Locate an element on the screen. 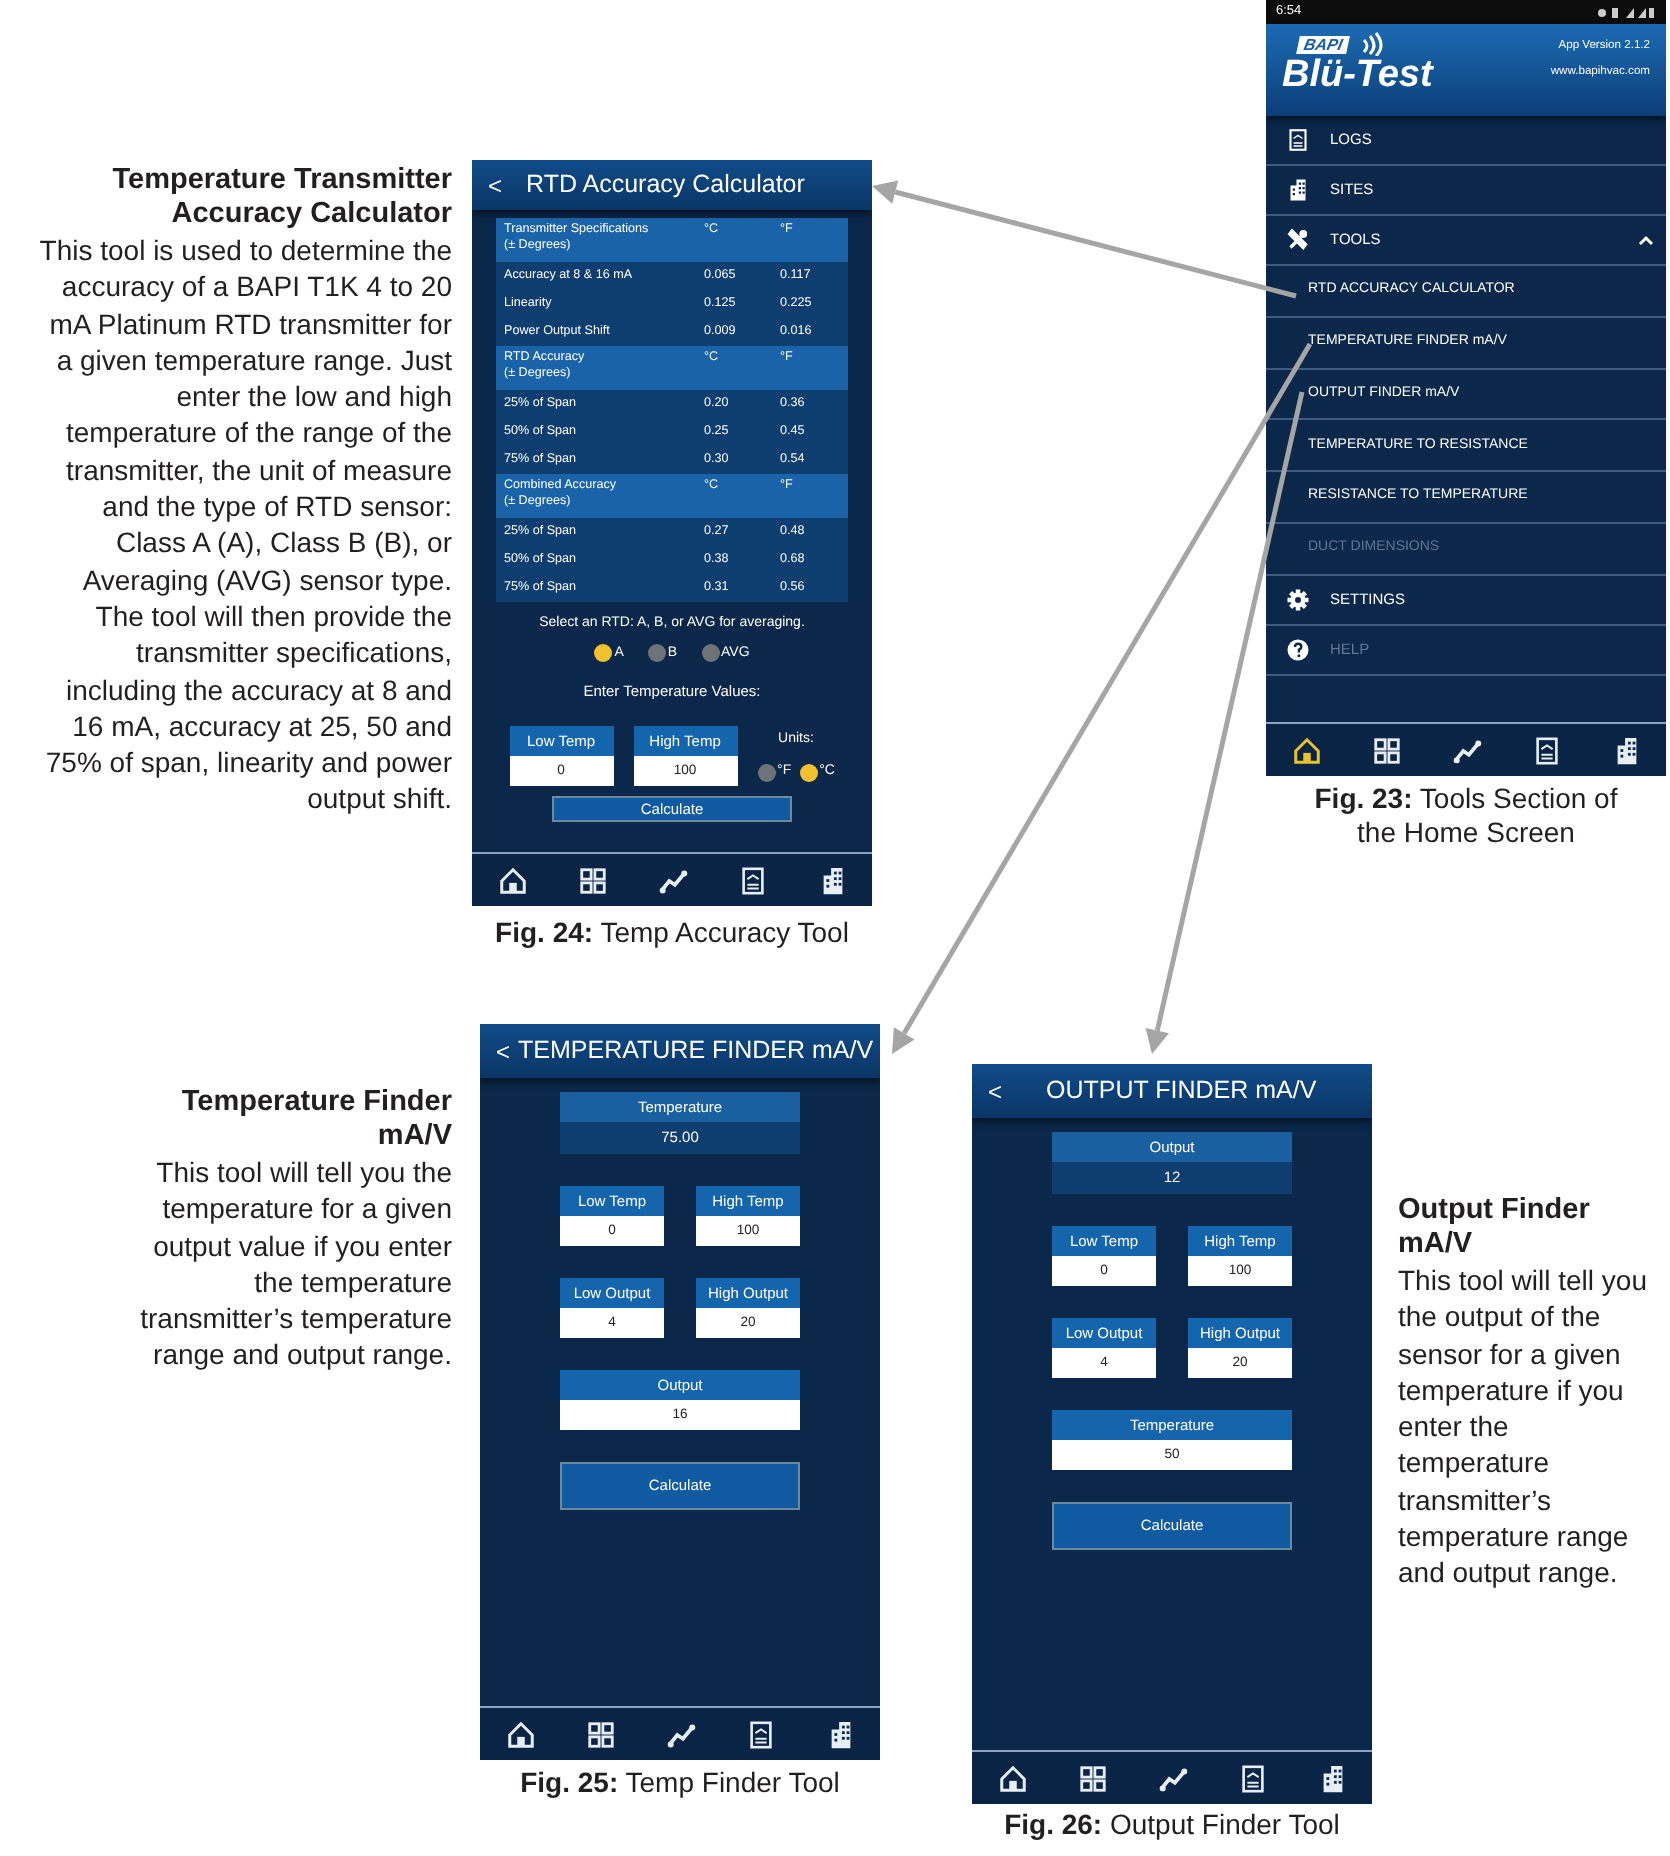 Image resolution: width=1670 pixels, height=1856 pixels. logo-mark: BAPI is located at coordinates (1323, 44).